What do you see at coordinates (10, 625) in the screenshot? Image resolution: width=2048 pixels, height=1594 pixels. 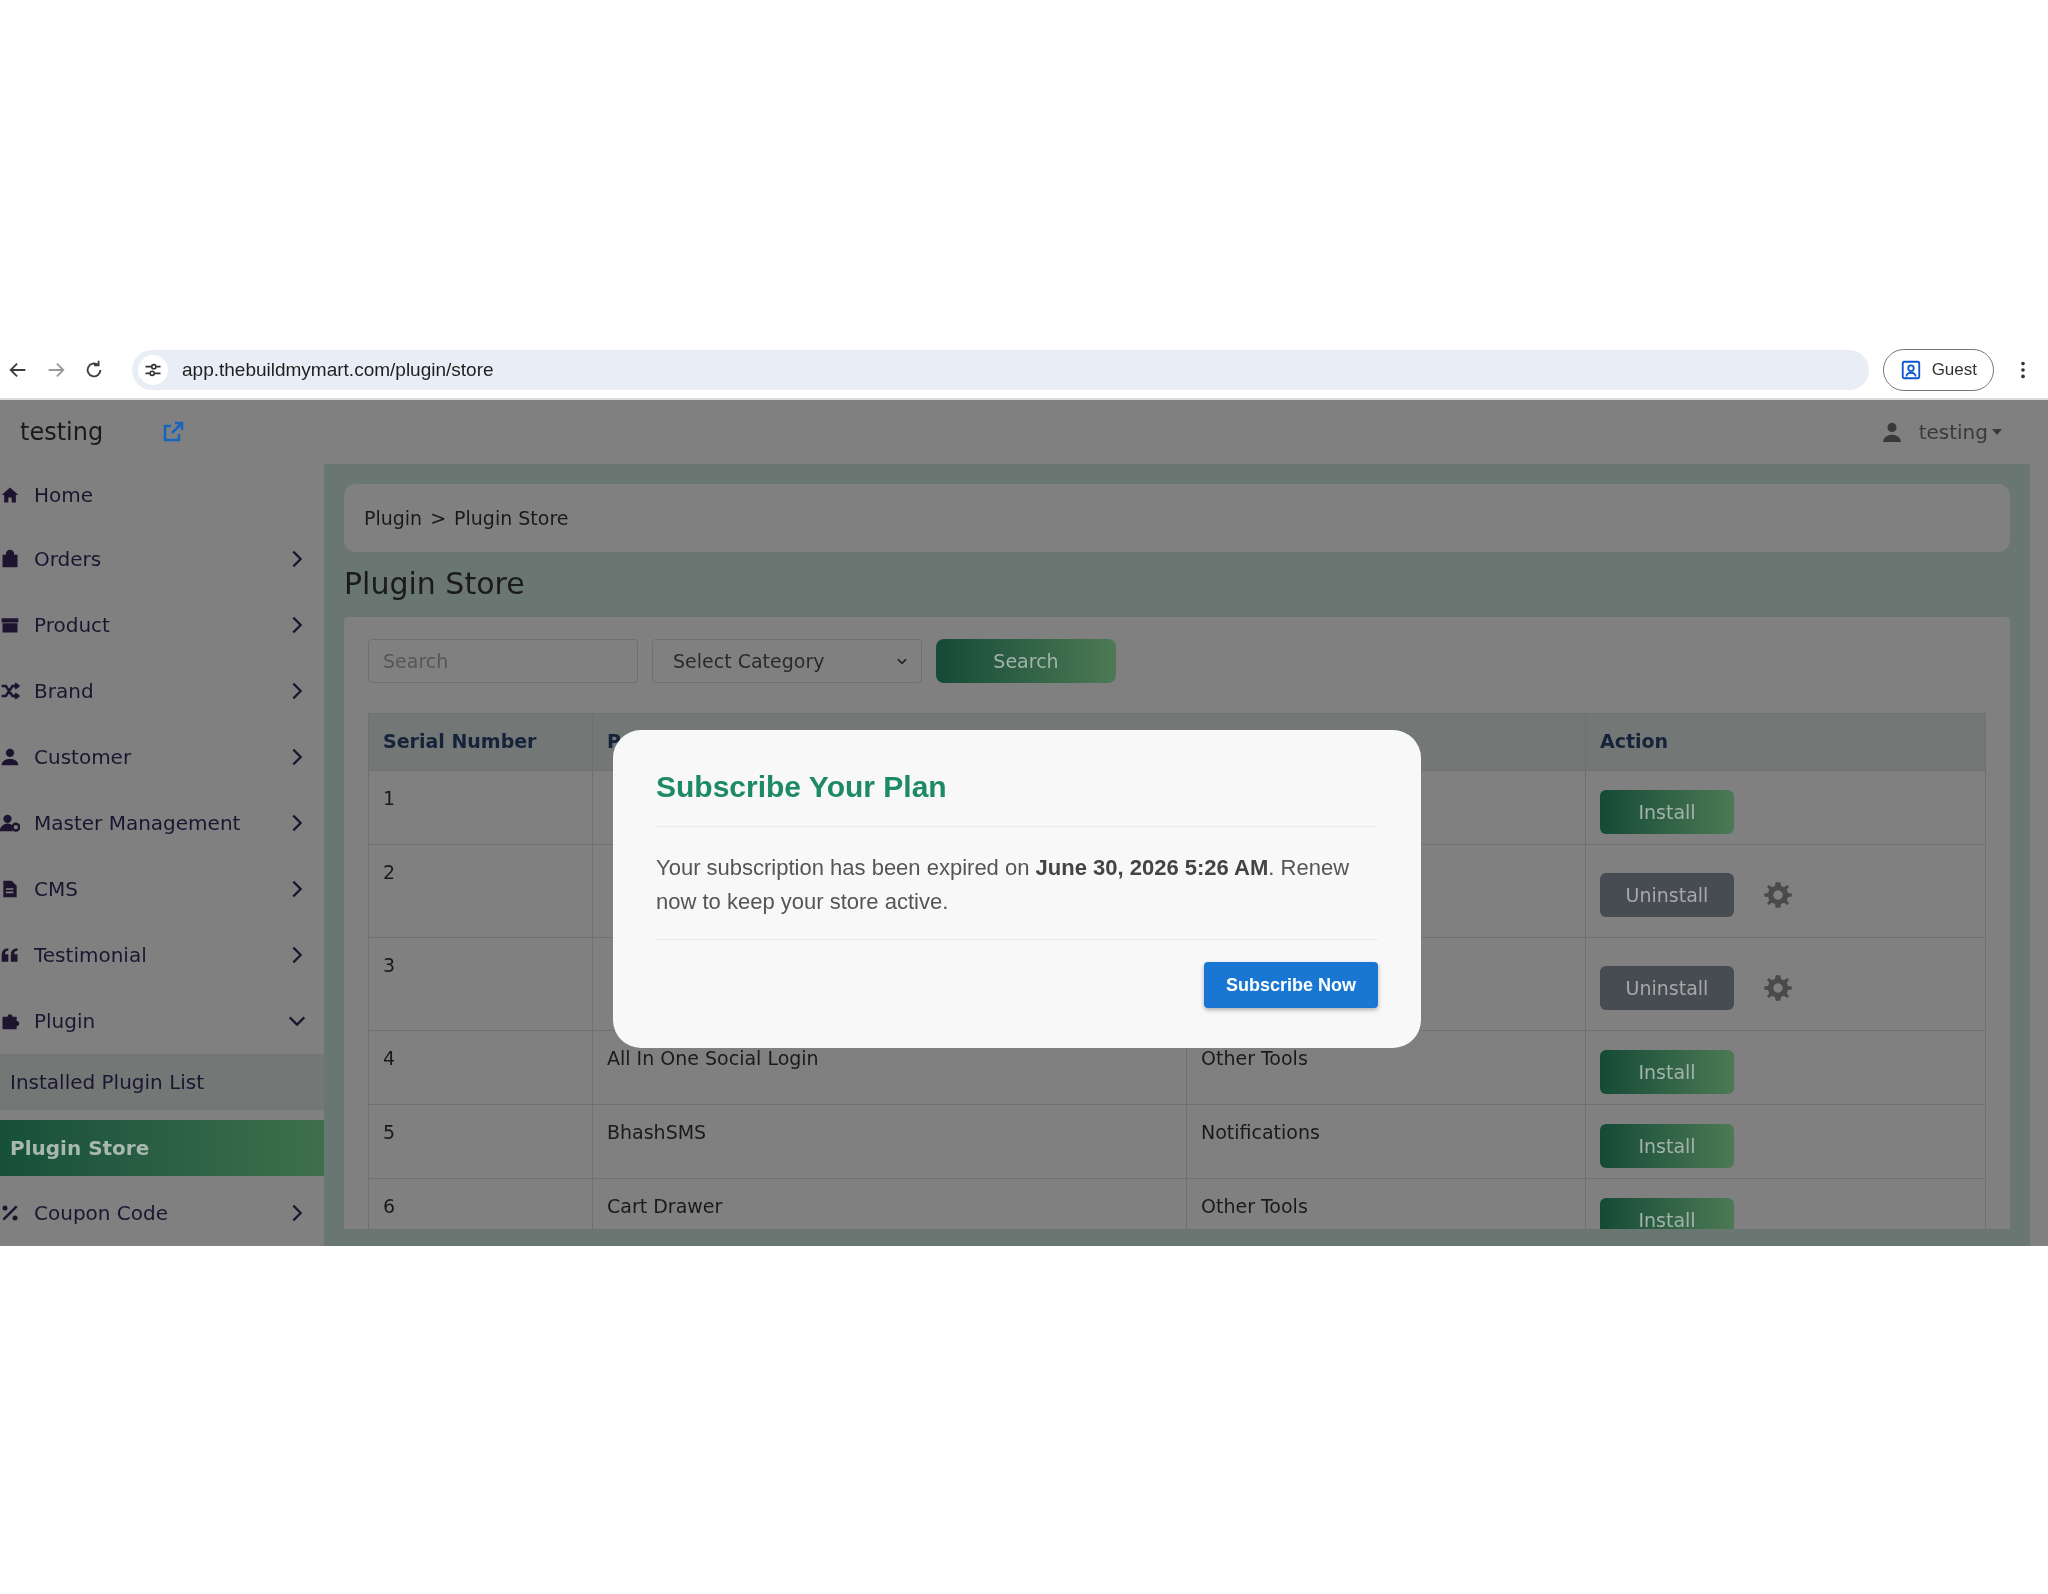 I see `box-icon` at bounding box center [10, 625].